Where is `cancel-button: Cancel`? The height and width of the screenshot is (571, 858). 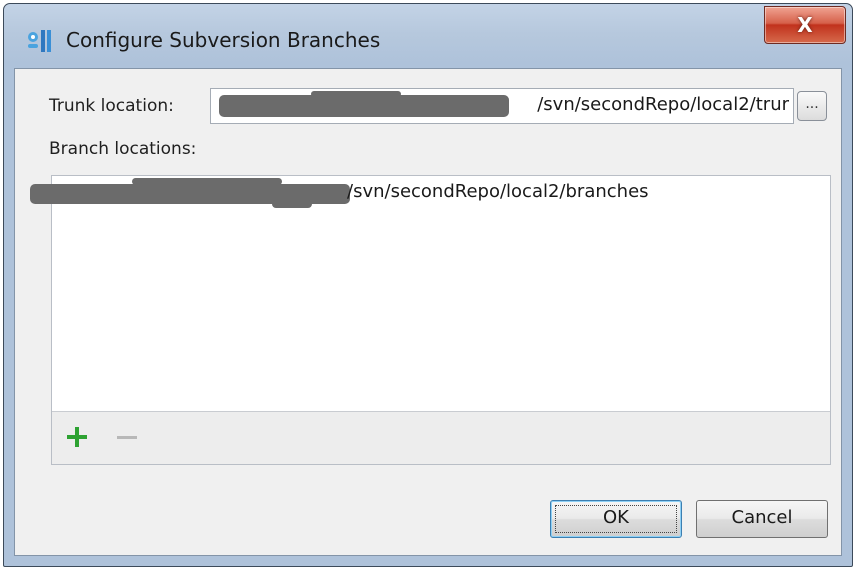 cancel-button: Cancel is located at coordinates (762, 519).